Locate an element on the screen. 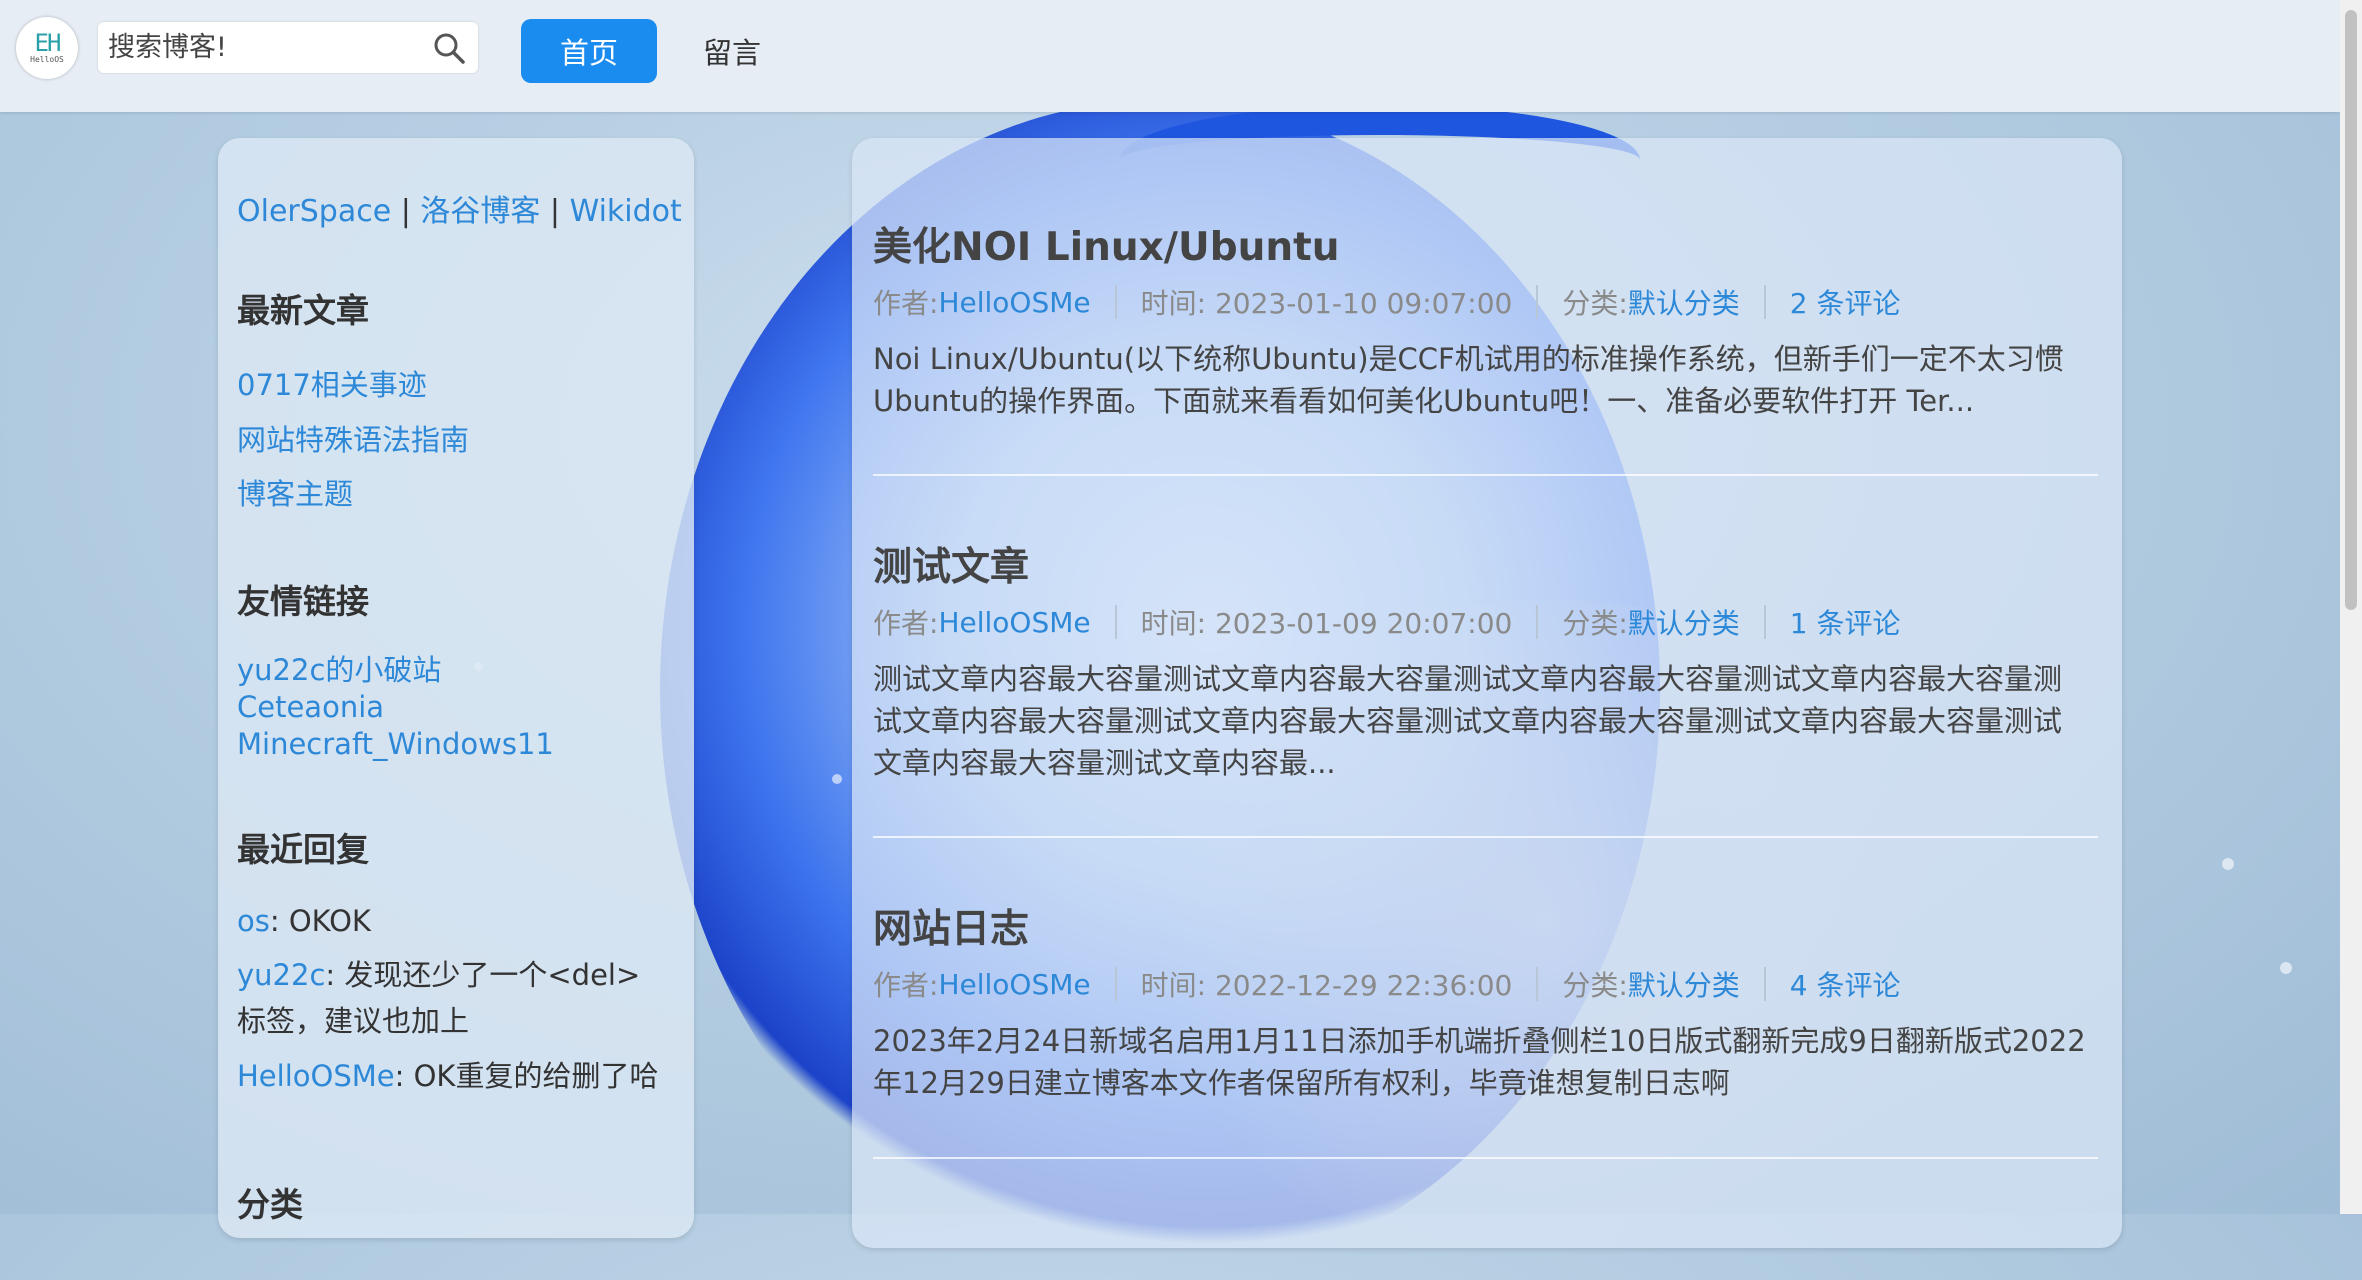 This screenshot has height=1280, width=2362. scrollbar-thumb is located at coordinates (2351, 310).